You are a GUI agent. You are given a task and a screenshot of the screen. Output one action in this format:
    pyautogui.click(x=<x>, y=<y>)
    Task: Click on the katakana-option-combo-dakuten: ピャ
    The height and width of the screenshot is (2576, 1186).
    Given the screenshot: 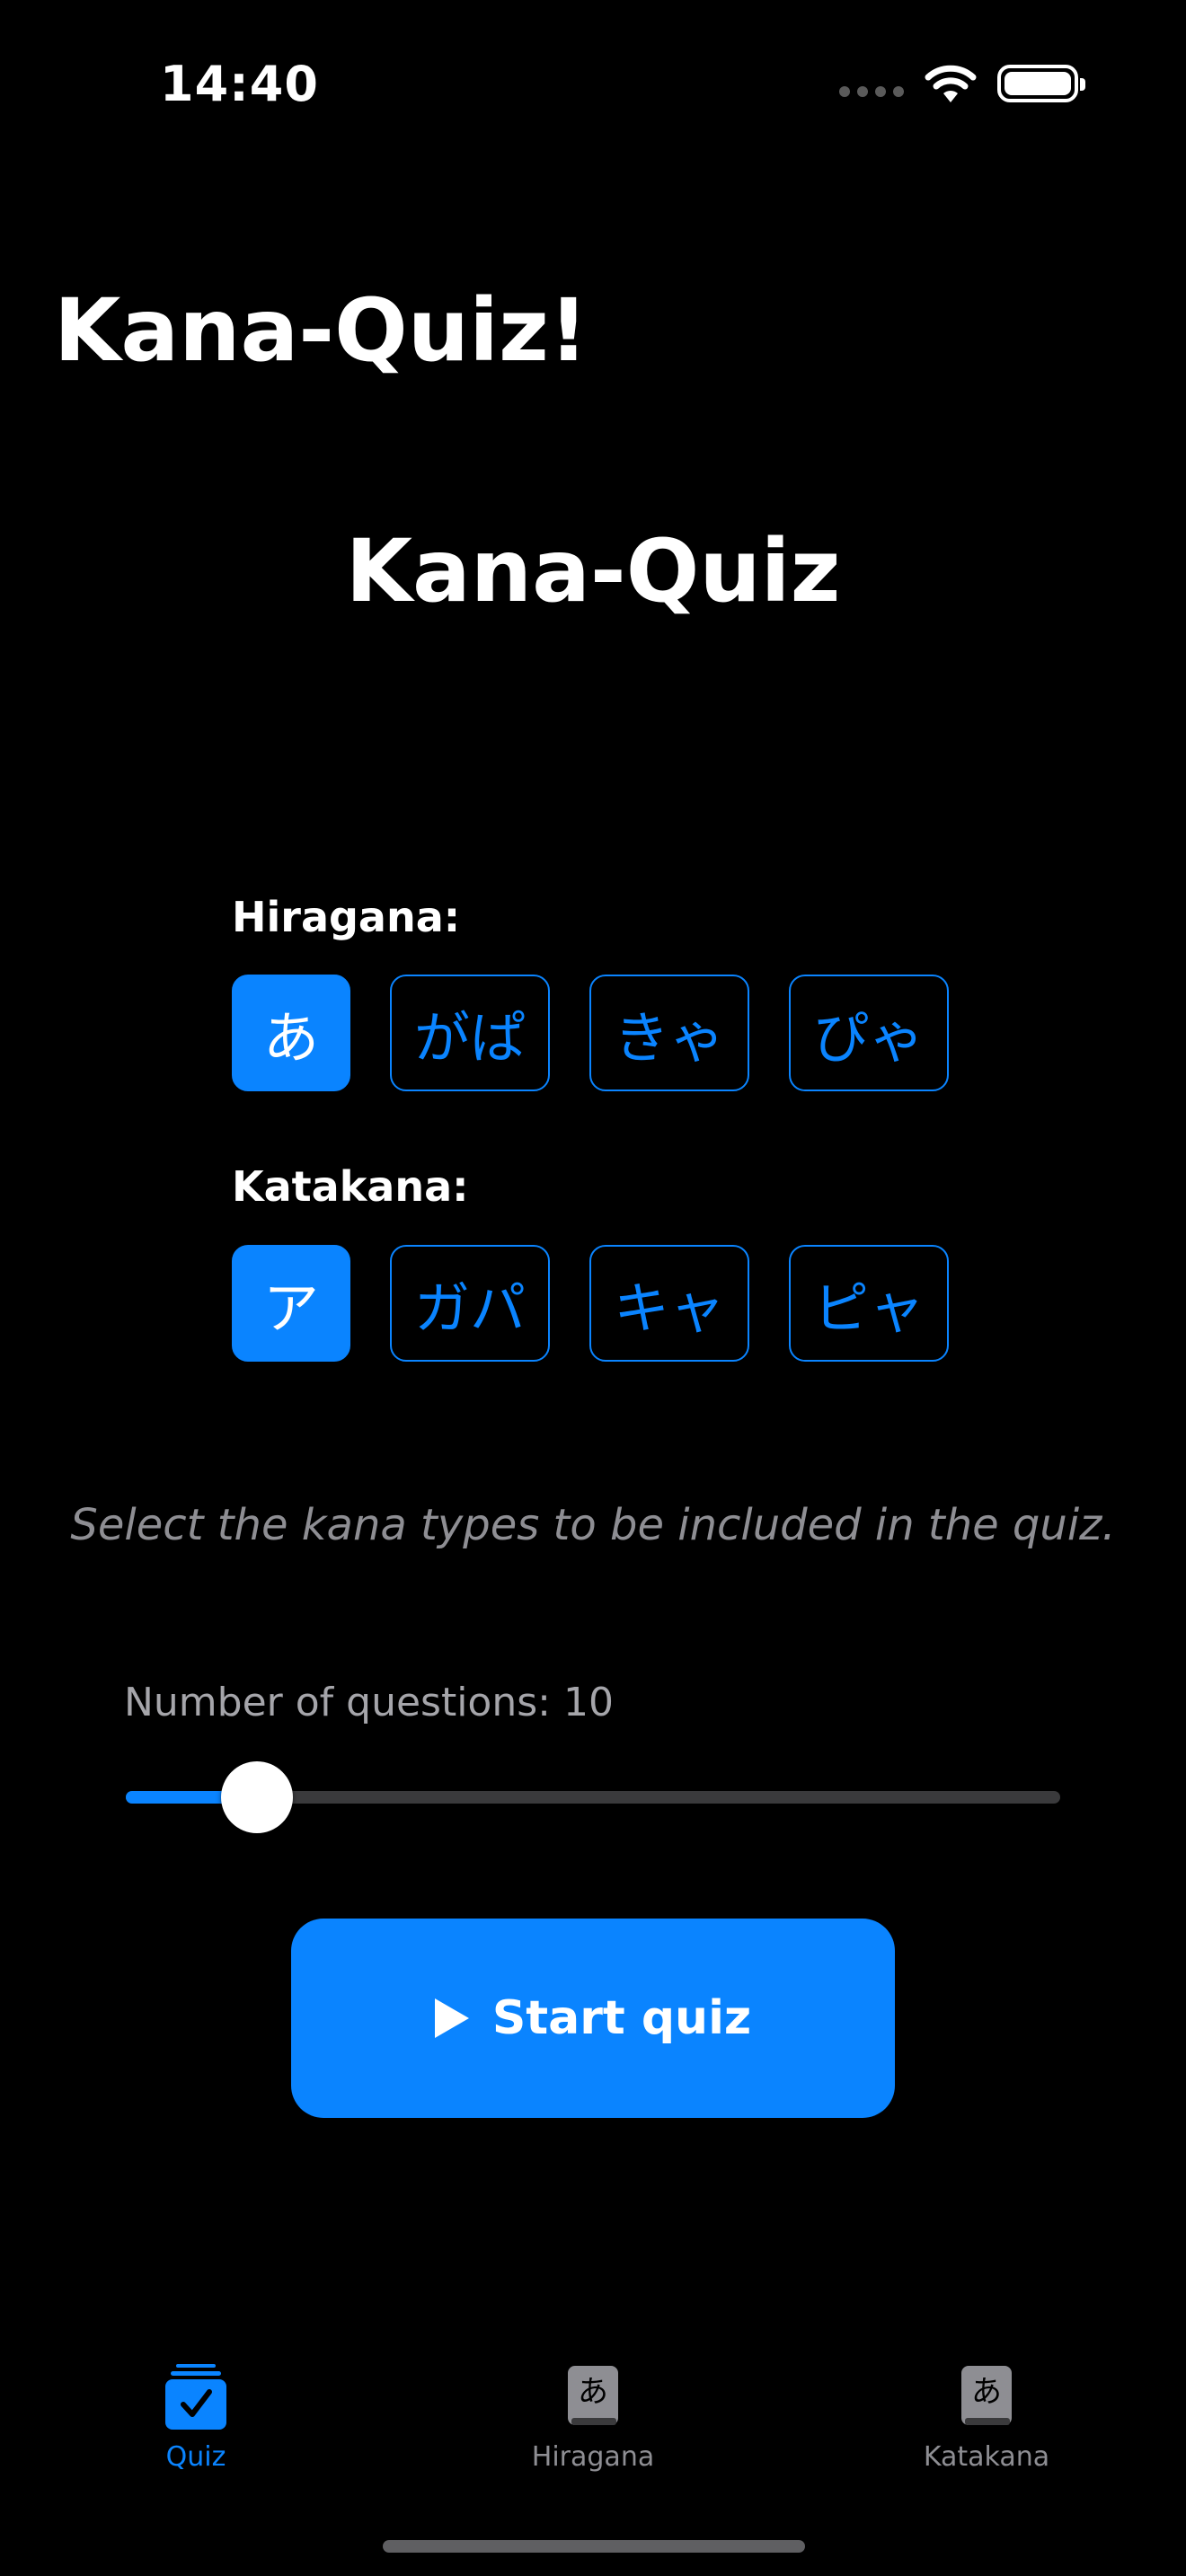 What is the action you would take?
    pyautogui.click(x=869, y=1303)
    